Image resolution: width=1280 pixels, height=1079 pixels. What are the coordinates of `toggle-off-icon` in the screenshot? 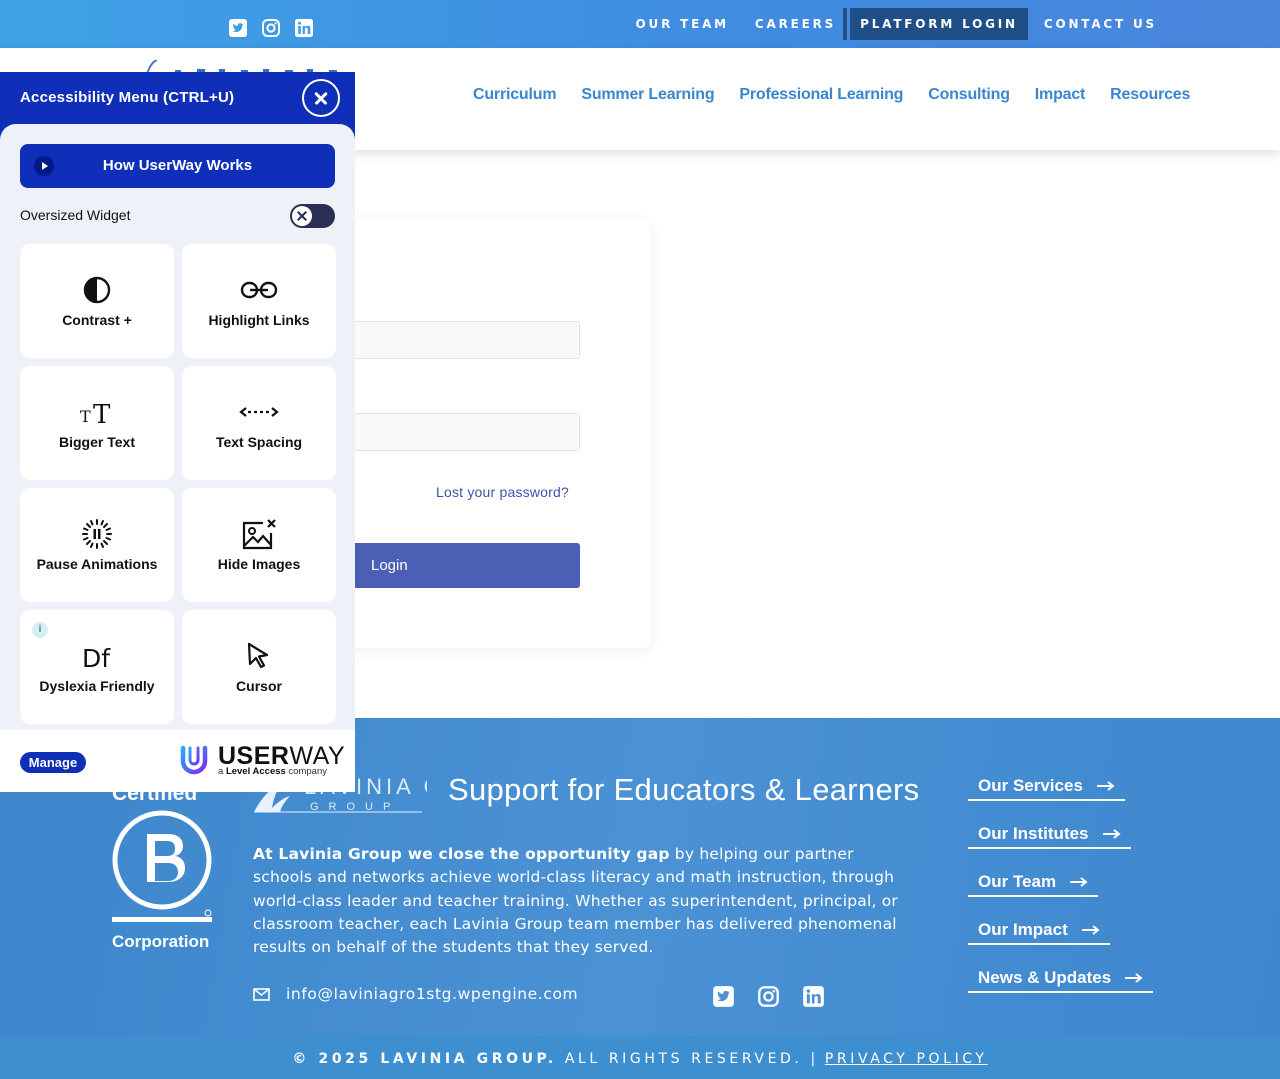 It's located at (302, 216).